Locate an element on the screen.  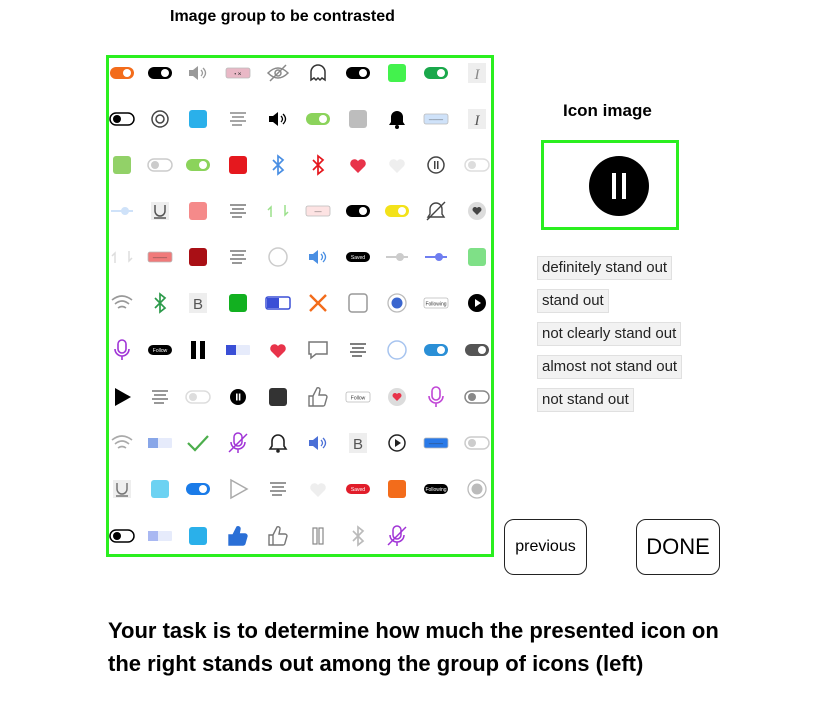
done-button: DONE is located at coordinates (678, 547).